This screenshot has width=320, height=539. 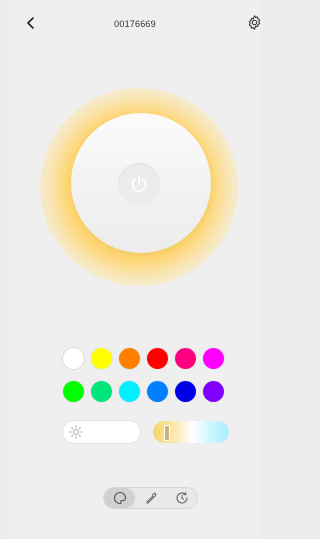 What do you see at coordinates (213, 391) in the screenshot?
I see `color-swatch-violet` at bounding box center [213, 391].